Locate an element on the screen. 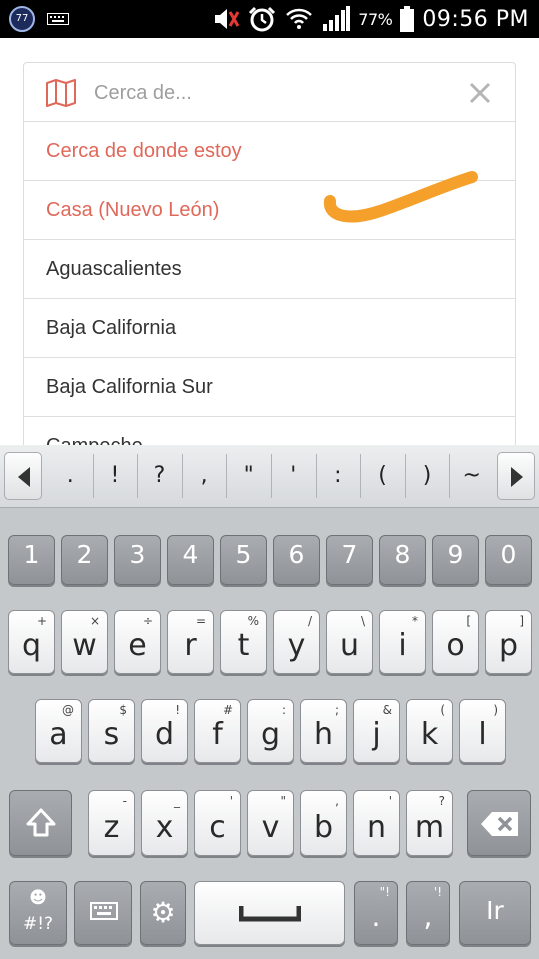 The width and height of the screenshot is (539, 959). letter-key-p: ] p is located at coordinates (508, 642).